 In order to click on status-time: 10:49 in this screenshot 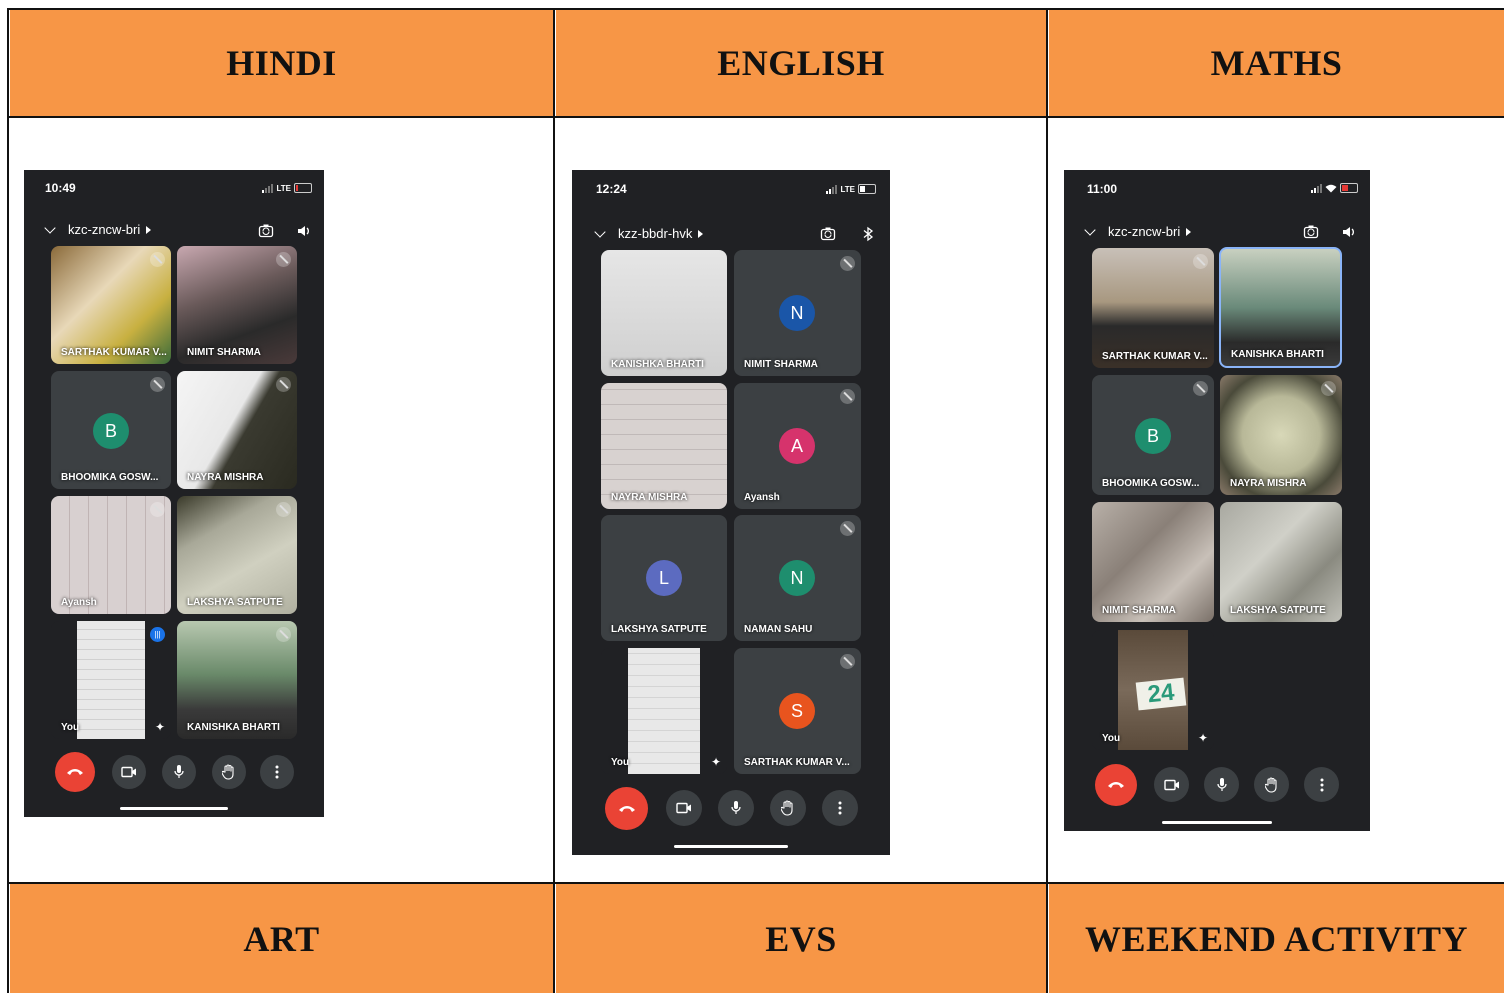, I will do `click(60, 188)`.